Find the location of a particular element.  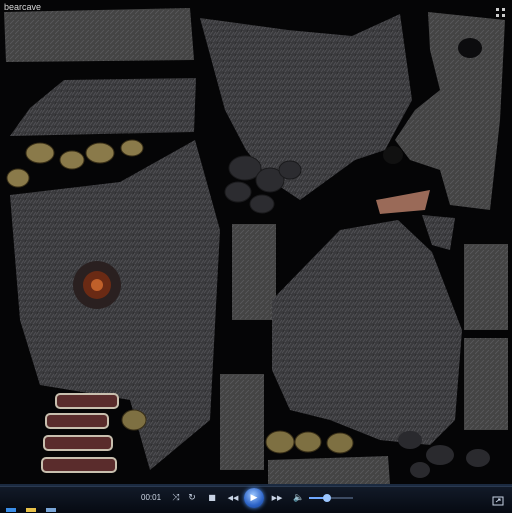

play-icon: ▶ is located at coordinates (254, 498).